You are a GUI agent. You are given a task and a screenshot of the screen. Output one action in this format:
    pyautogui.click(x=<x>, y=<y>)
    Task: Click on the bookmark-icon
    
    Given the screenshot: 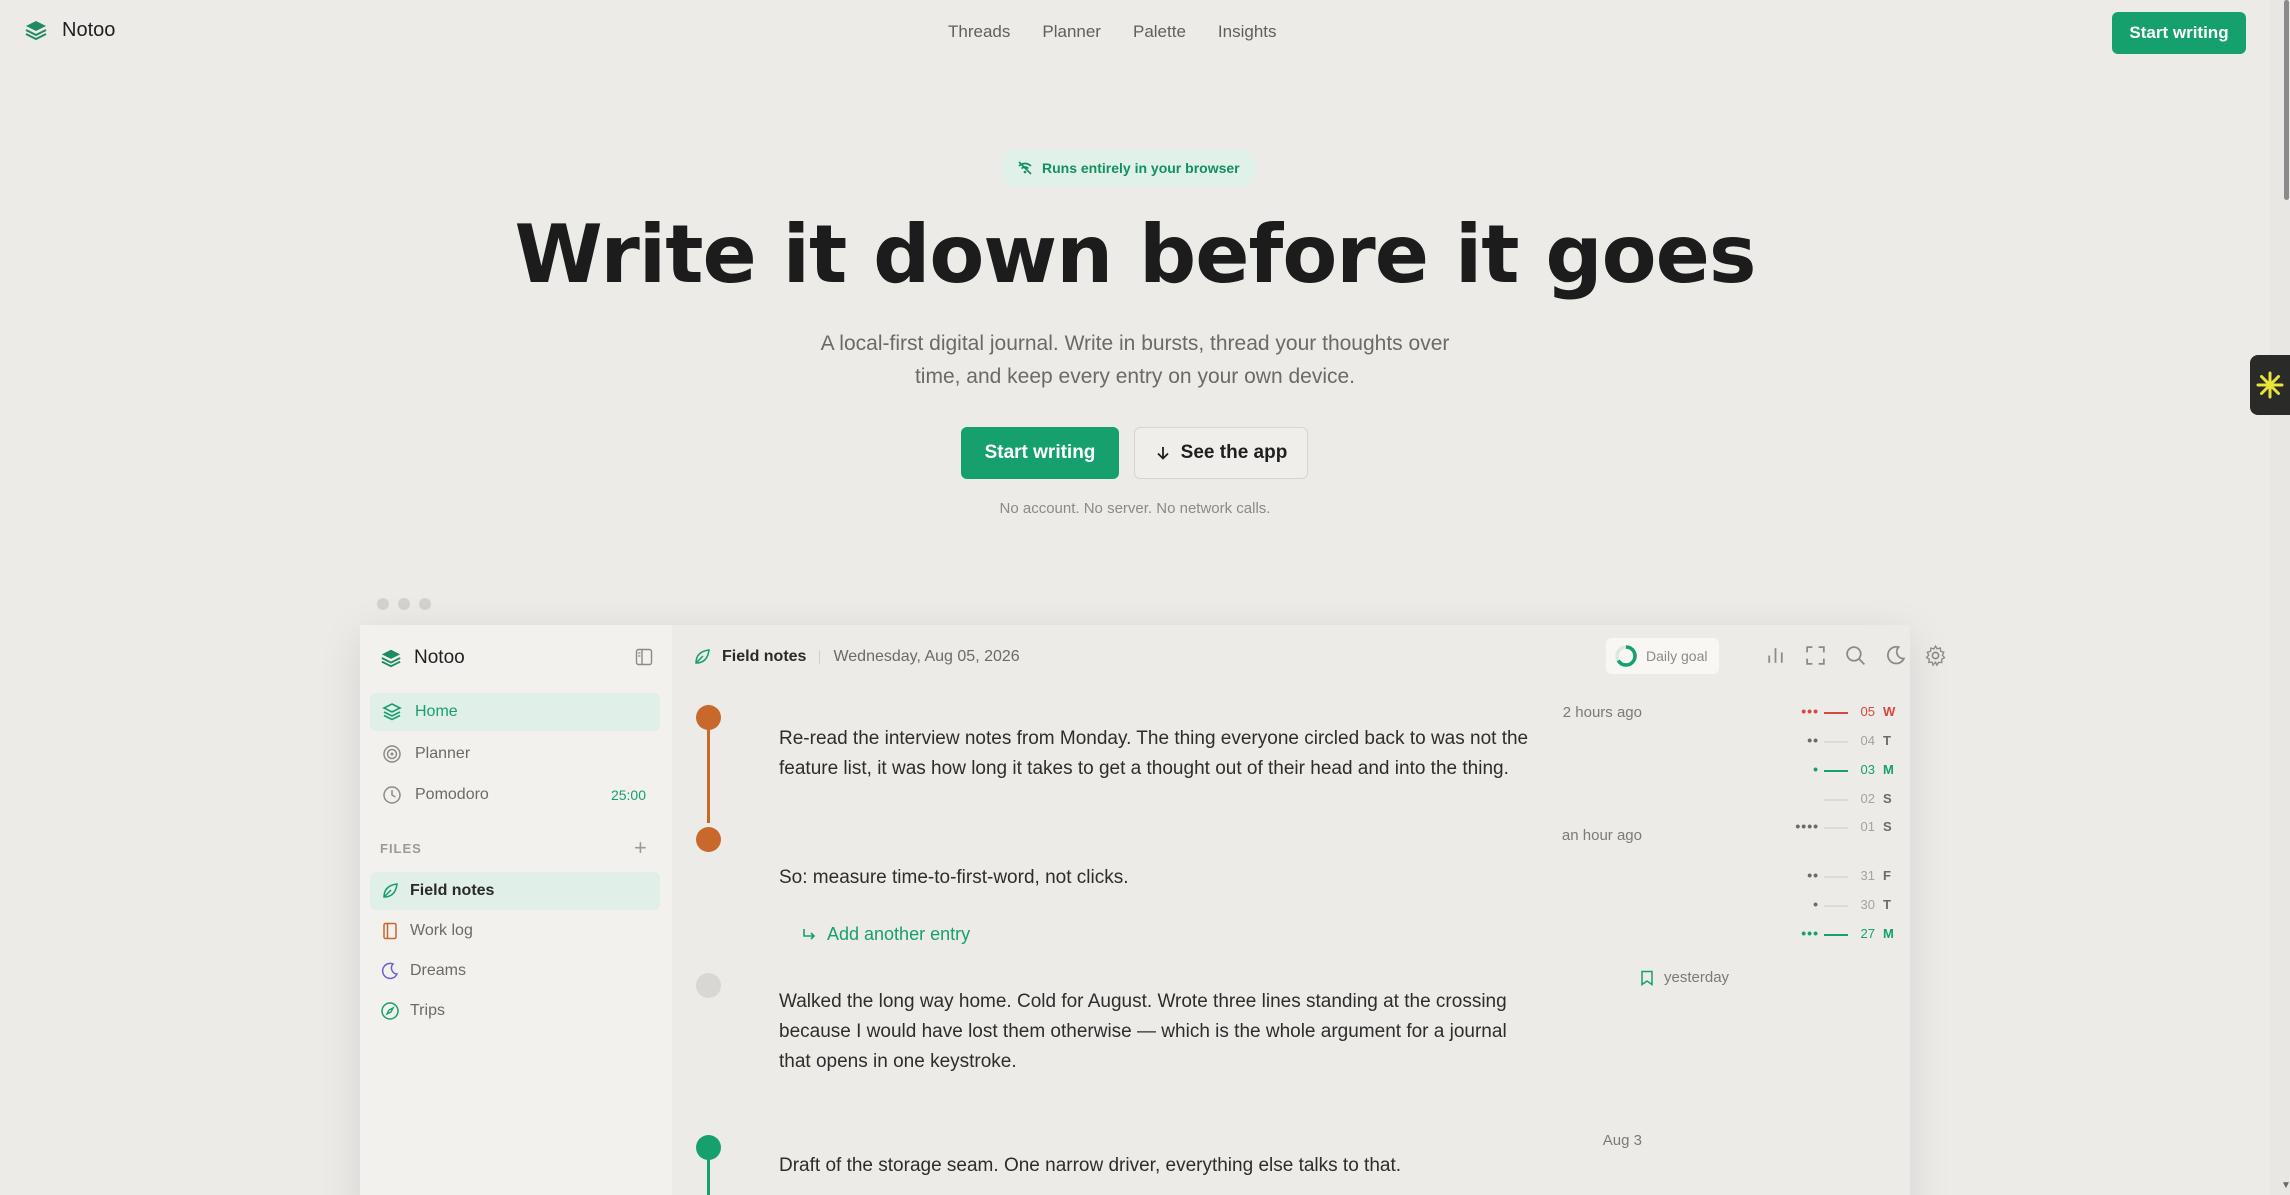 What is the action you would take?
    pyautogui.click(x=1647, y=978)
    